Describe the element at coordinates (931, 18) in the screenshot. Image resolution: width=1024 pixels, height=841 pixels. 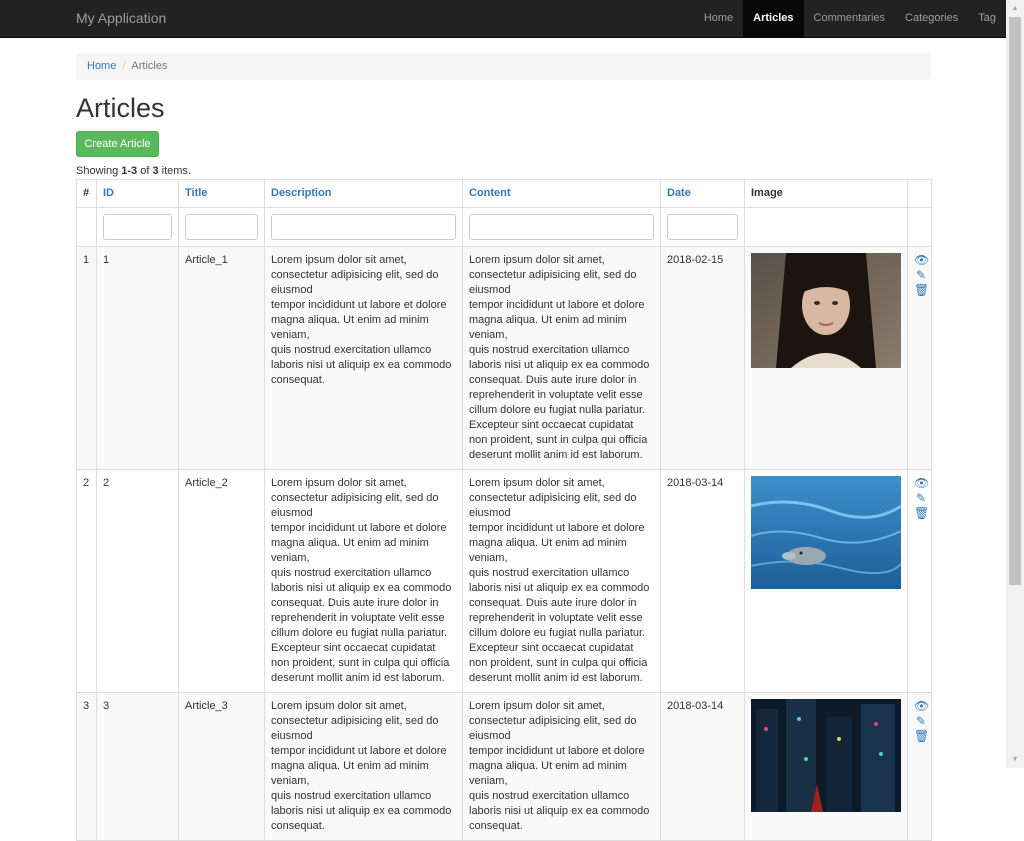
I see `nav-categories: Categories` at that location.